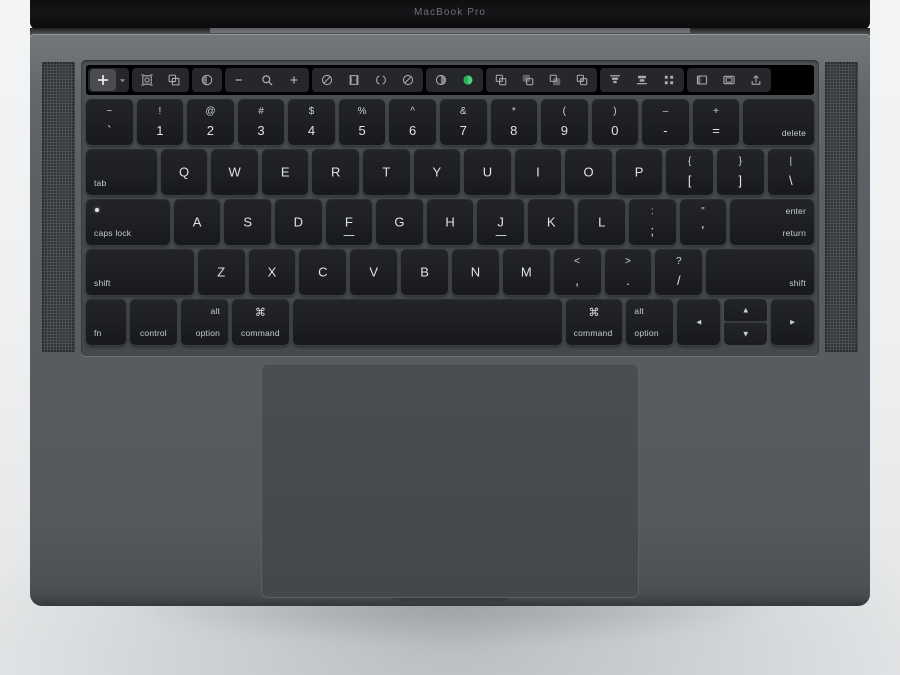 The width and height of the screenshot is (900, 675). I want to click on bevel-button, so click(327, 80).